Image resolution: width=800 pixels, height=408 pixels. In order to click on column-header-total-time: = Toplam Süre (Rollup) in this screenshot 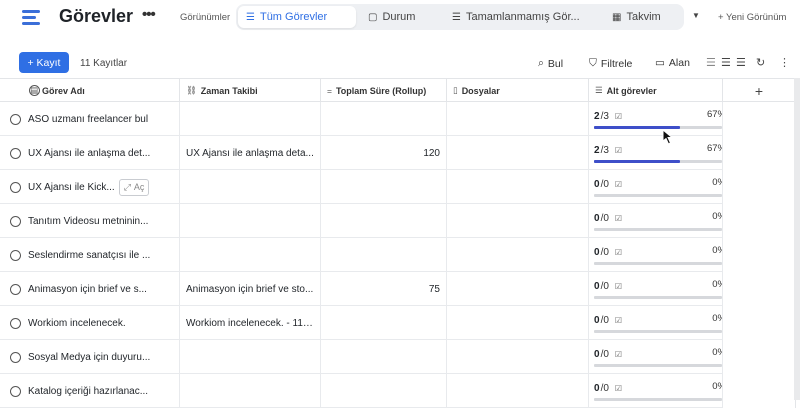, I will do `click(384, 90)`.